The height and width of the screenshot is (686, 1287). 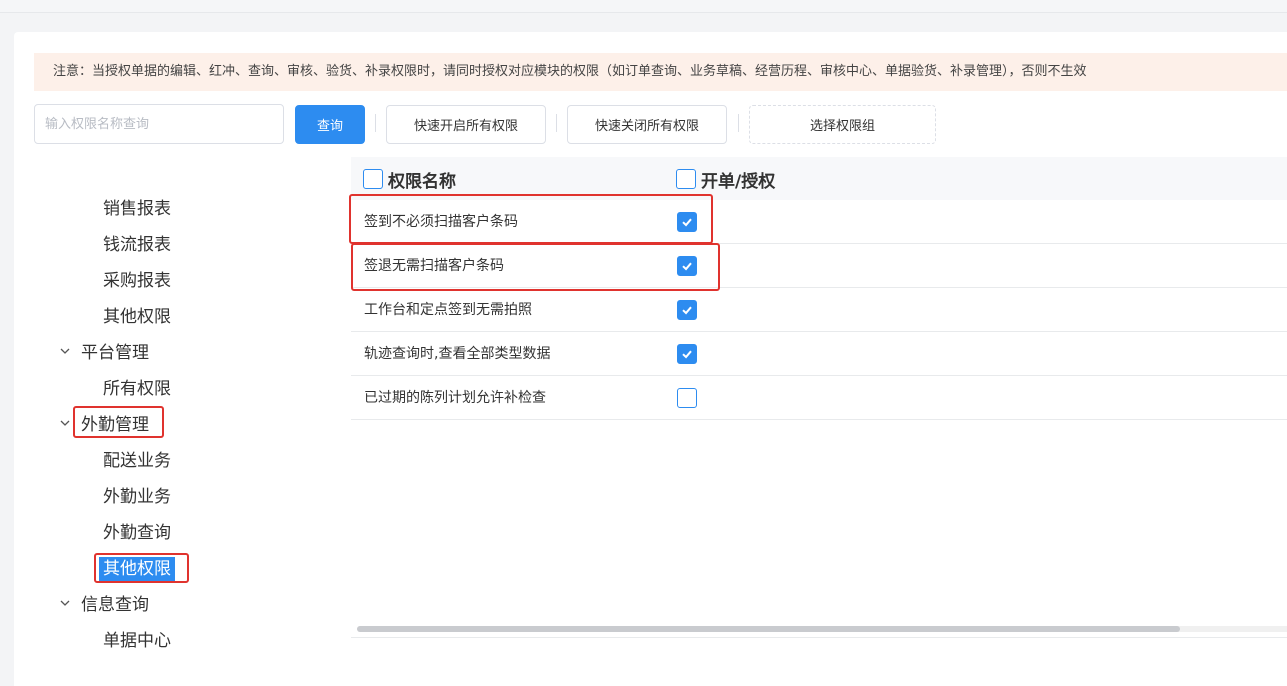 What do you see at coordinates (137, 497) in the screenshot?
I see `tree-item-field-business: 外勤业务` at bounding box center [137, 497].